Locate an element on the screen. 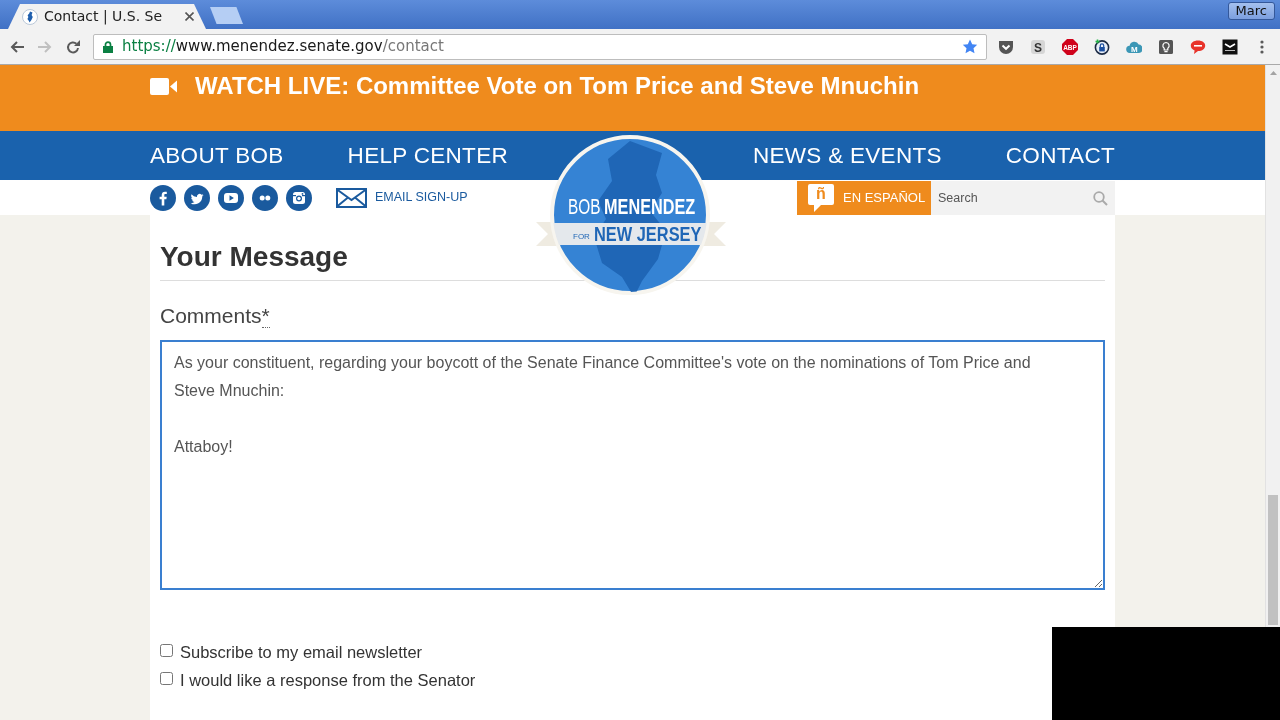 The height and width of the screenshot is (720, 1280). youtube-icon is located at coordinates (231, 197).